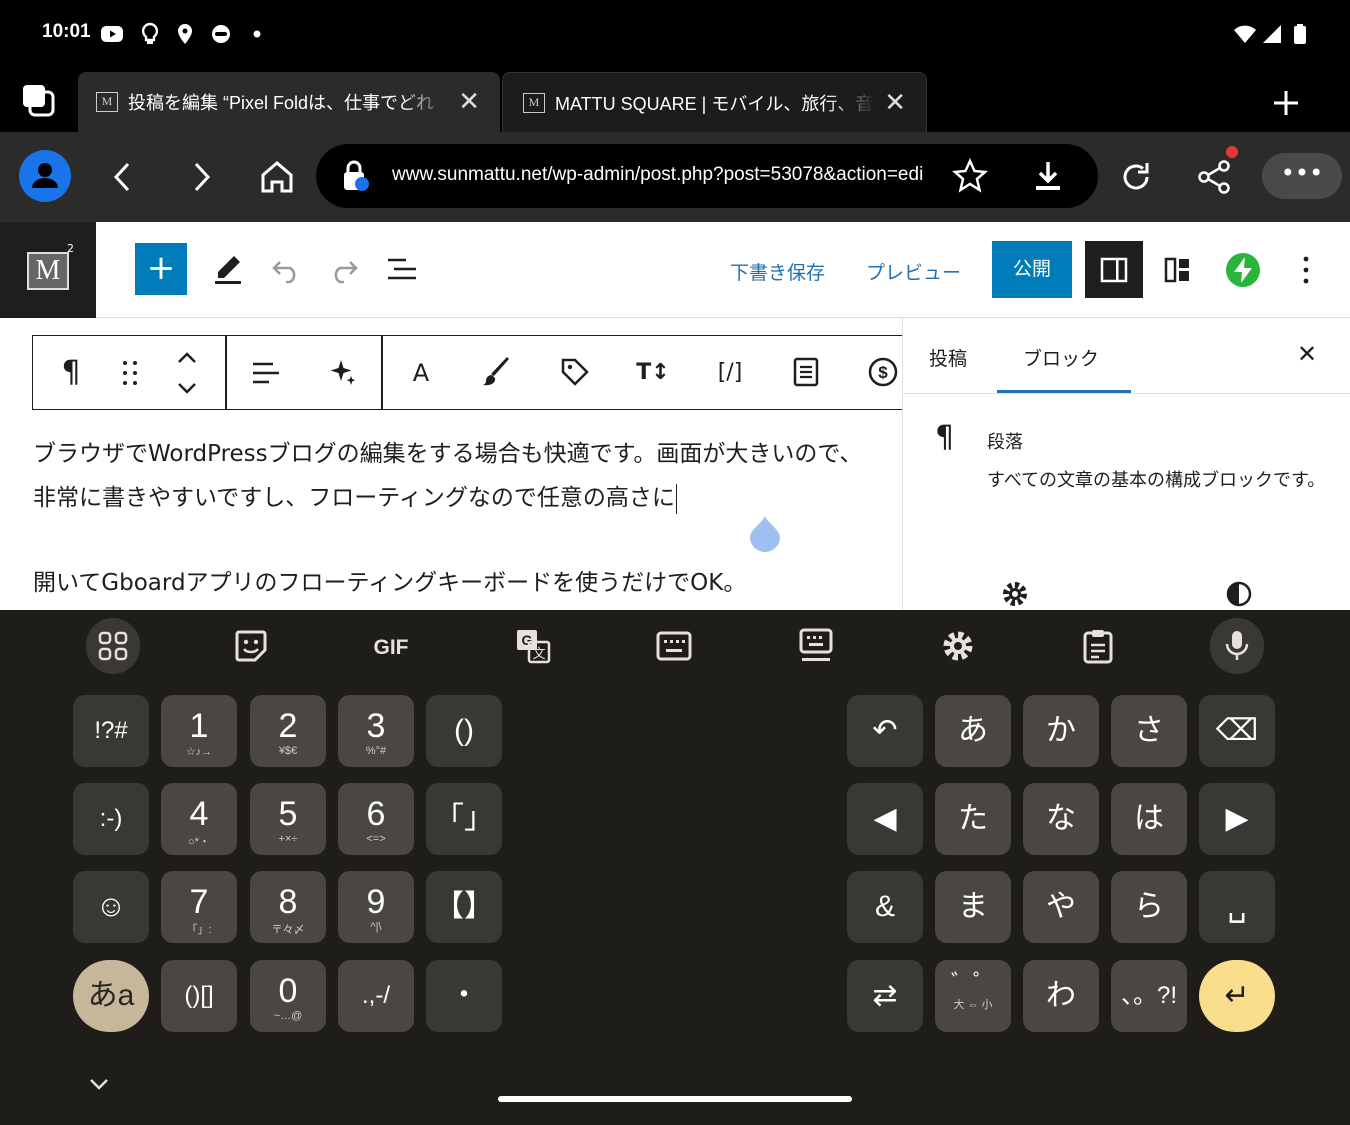 This screenshot has width=1350, height=1125. Describe the element at coordinates (288, 819) in the screenshot. I see `key-left-1-2: 5 +×÷` at that location.